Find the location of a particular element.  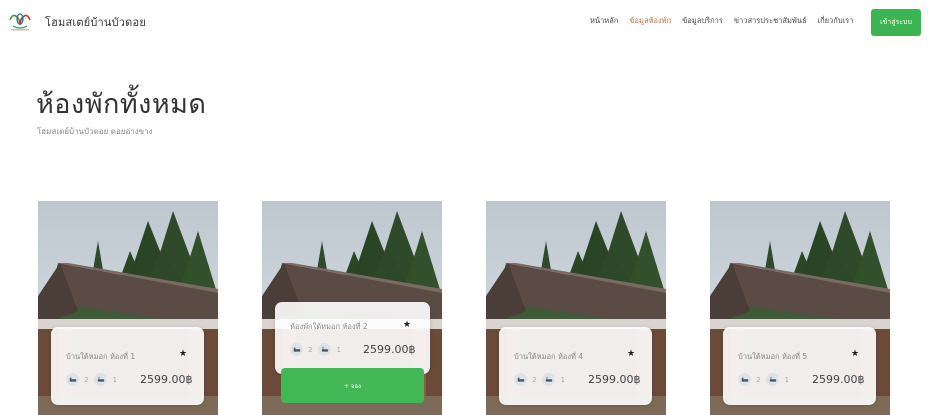

room-name: บ้านใต้หมอก ห้องที่ 4 is located at coordinates (549, 356).